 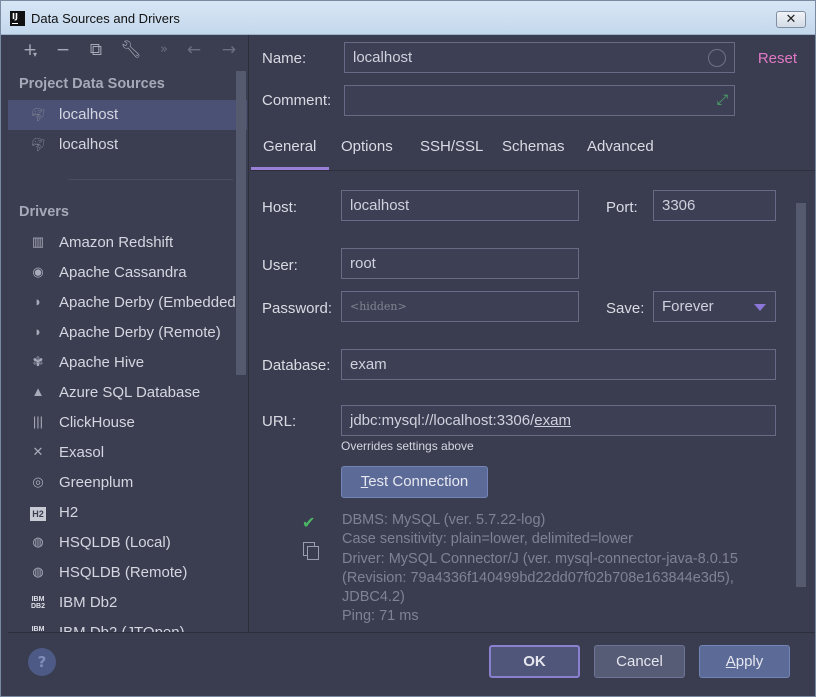 I want to click on driver-item: ◗ Apache Derby (Remote), so click(x=127, y=333).